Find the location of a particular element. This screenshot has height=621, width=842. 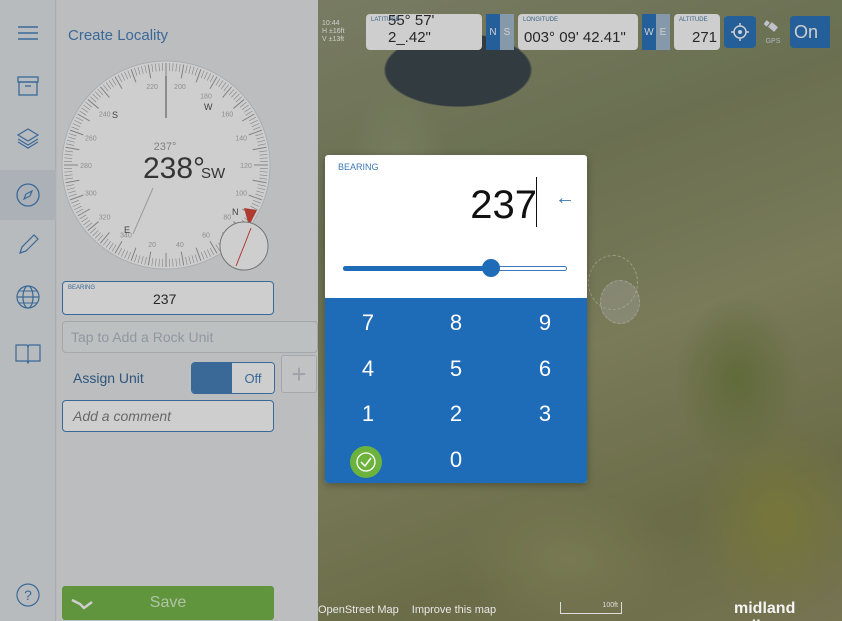

key-6: 6 is located at coordinates (545, 369).